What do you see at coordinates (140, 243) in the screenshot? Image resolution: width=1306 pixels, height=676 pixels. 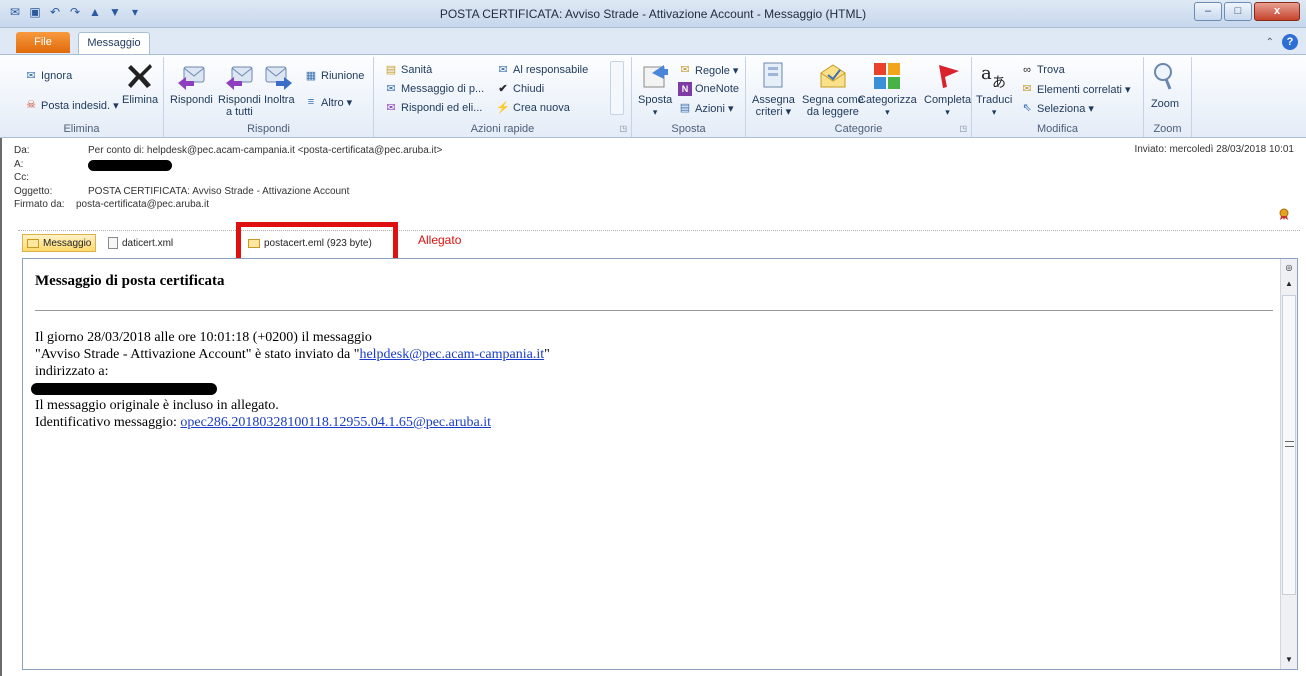 I see `attachment-daticert: daticert.xml` at bounding box center [140, 243].